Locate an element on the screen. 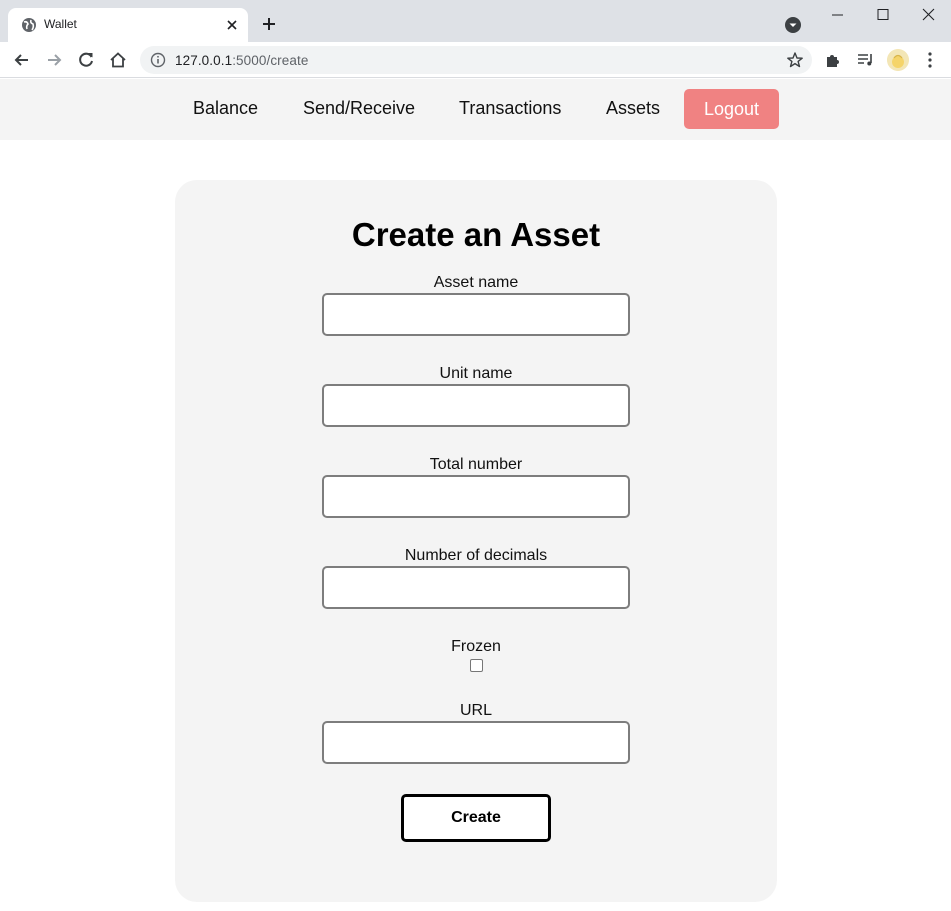 This screenshot has width=951, height=911. extensions-icon is located at coordinates (833, 60).